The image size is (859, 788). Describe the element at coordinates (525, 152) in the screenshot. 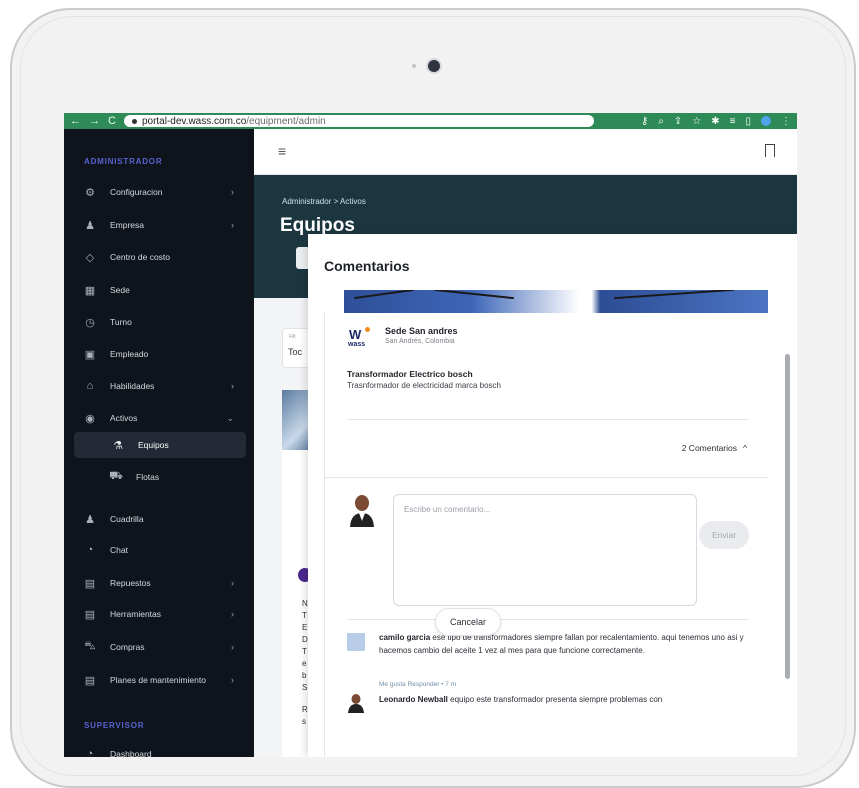

I see `app-topbar: ≡` at that location.